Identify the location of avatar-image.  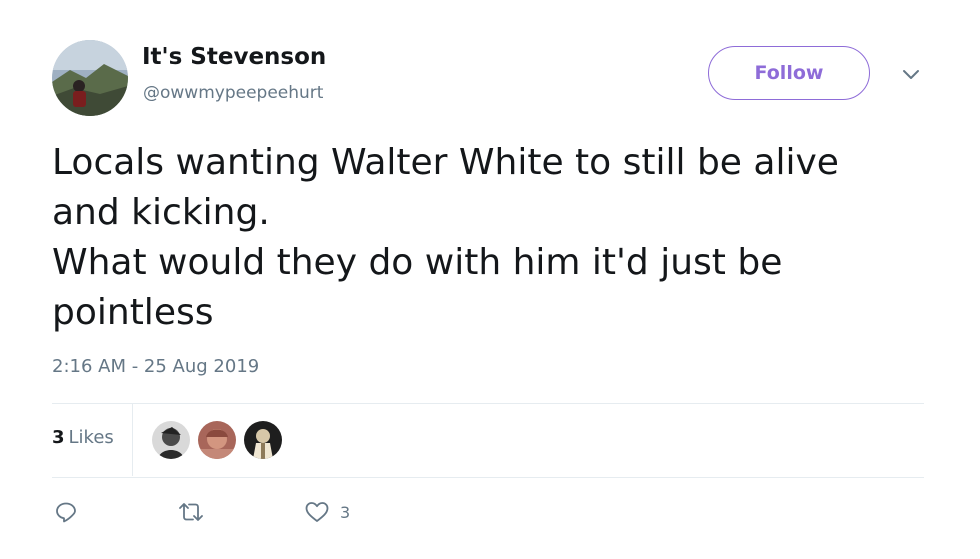
(90, 78).